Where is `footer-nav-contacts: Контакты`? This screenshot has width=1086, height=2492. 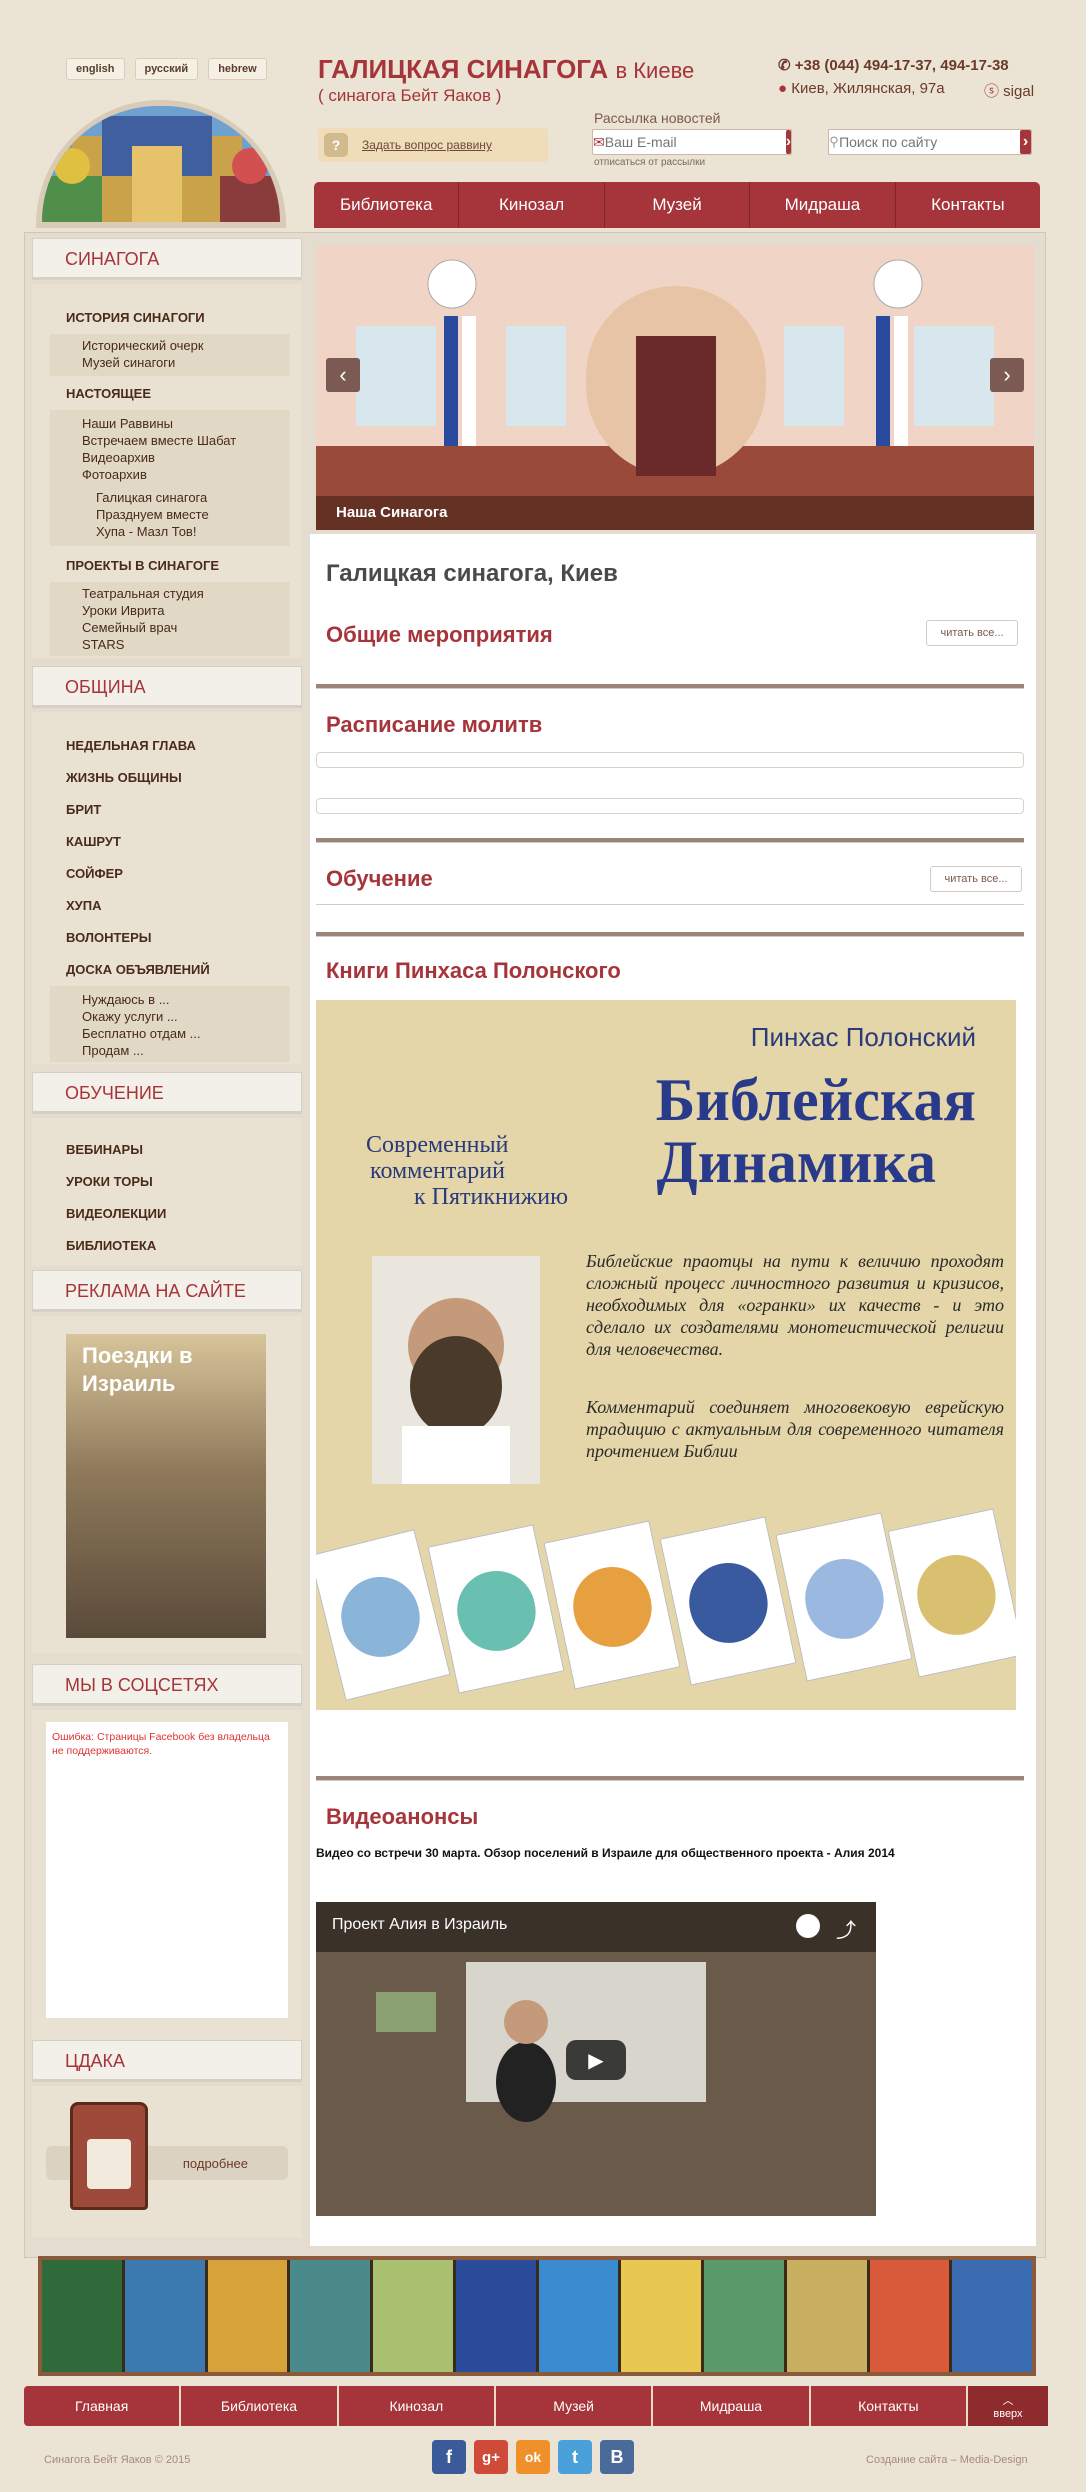 footer-nav-contacts: Контакты is located at coordinates (889, 2406).